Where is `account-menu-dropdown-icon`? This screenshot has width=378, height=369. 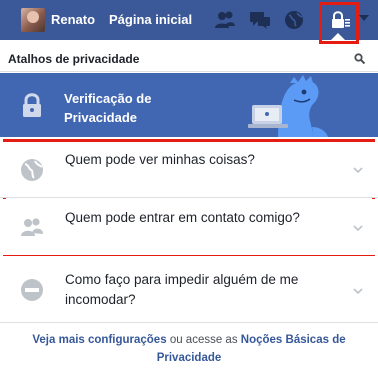
account-menu-dropdown-icon is located at coordinates (364, 18).